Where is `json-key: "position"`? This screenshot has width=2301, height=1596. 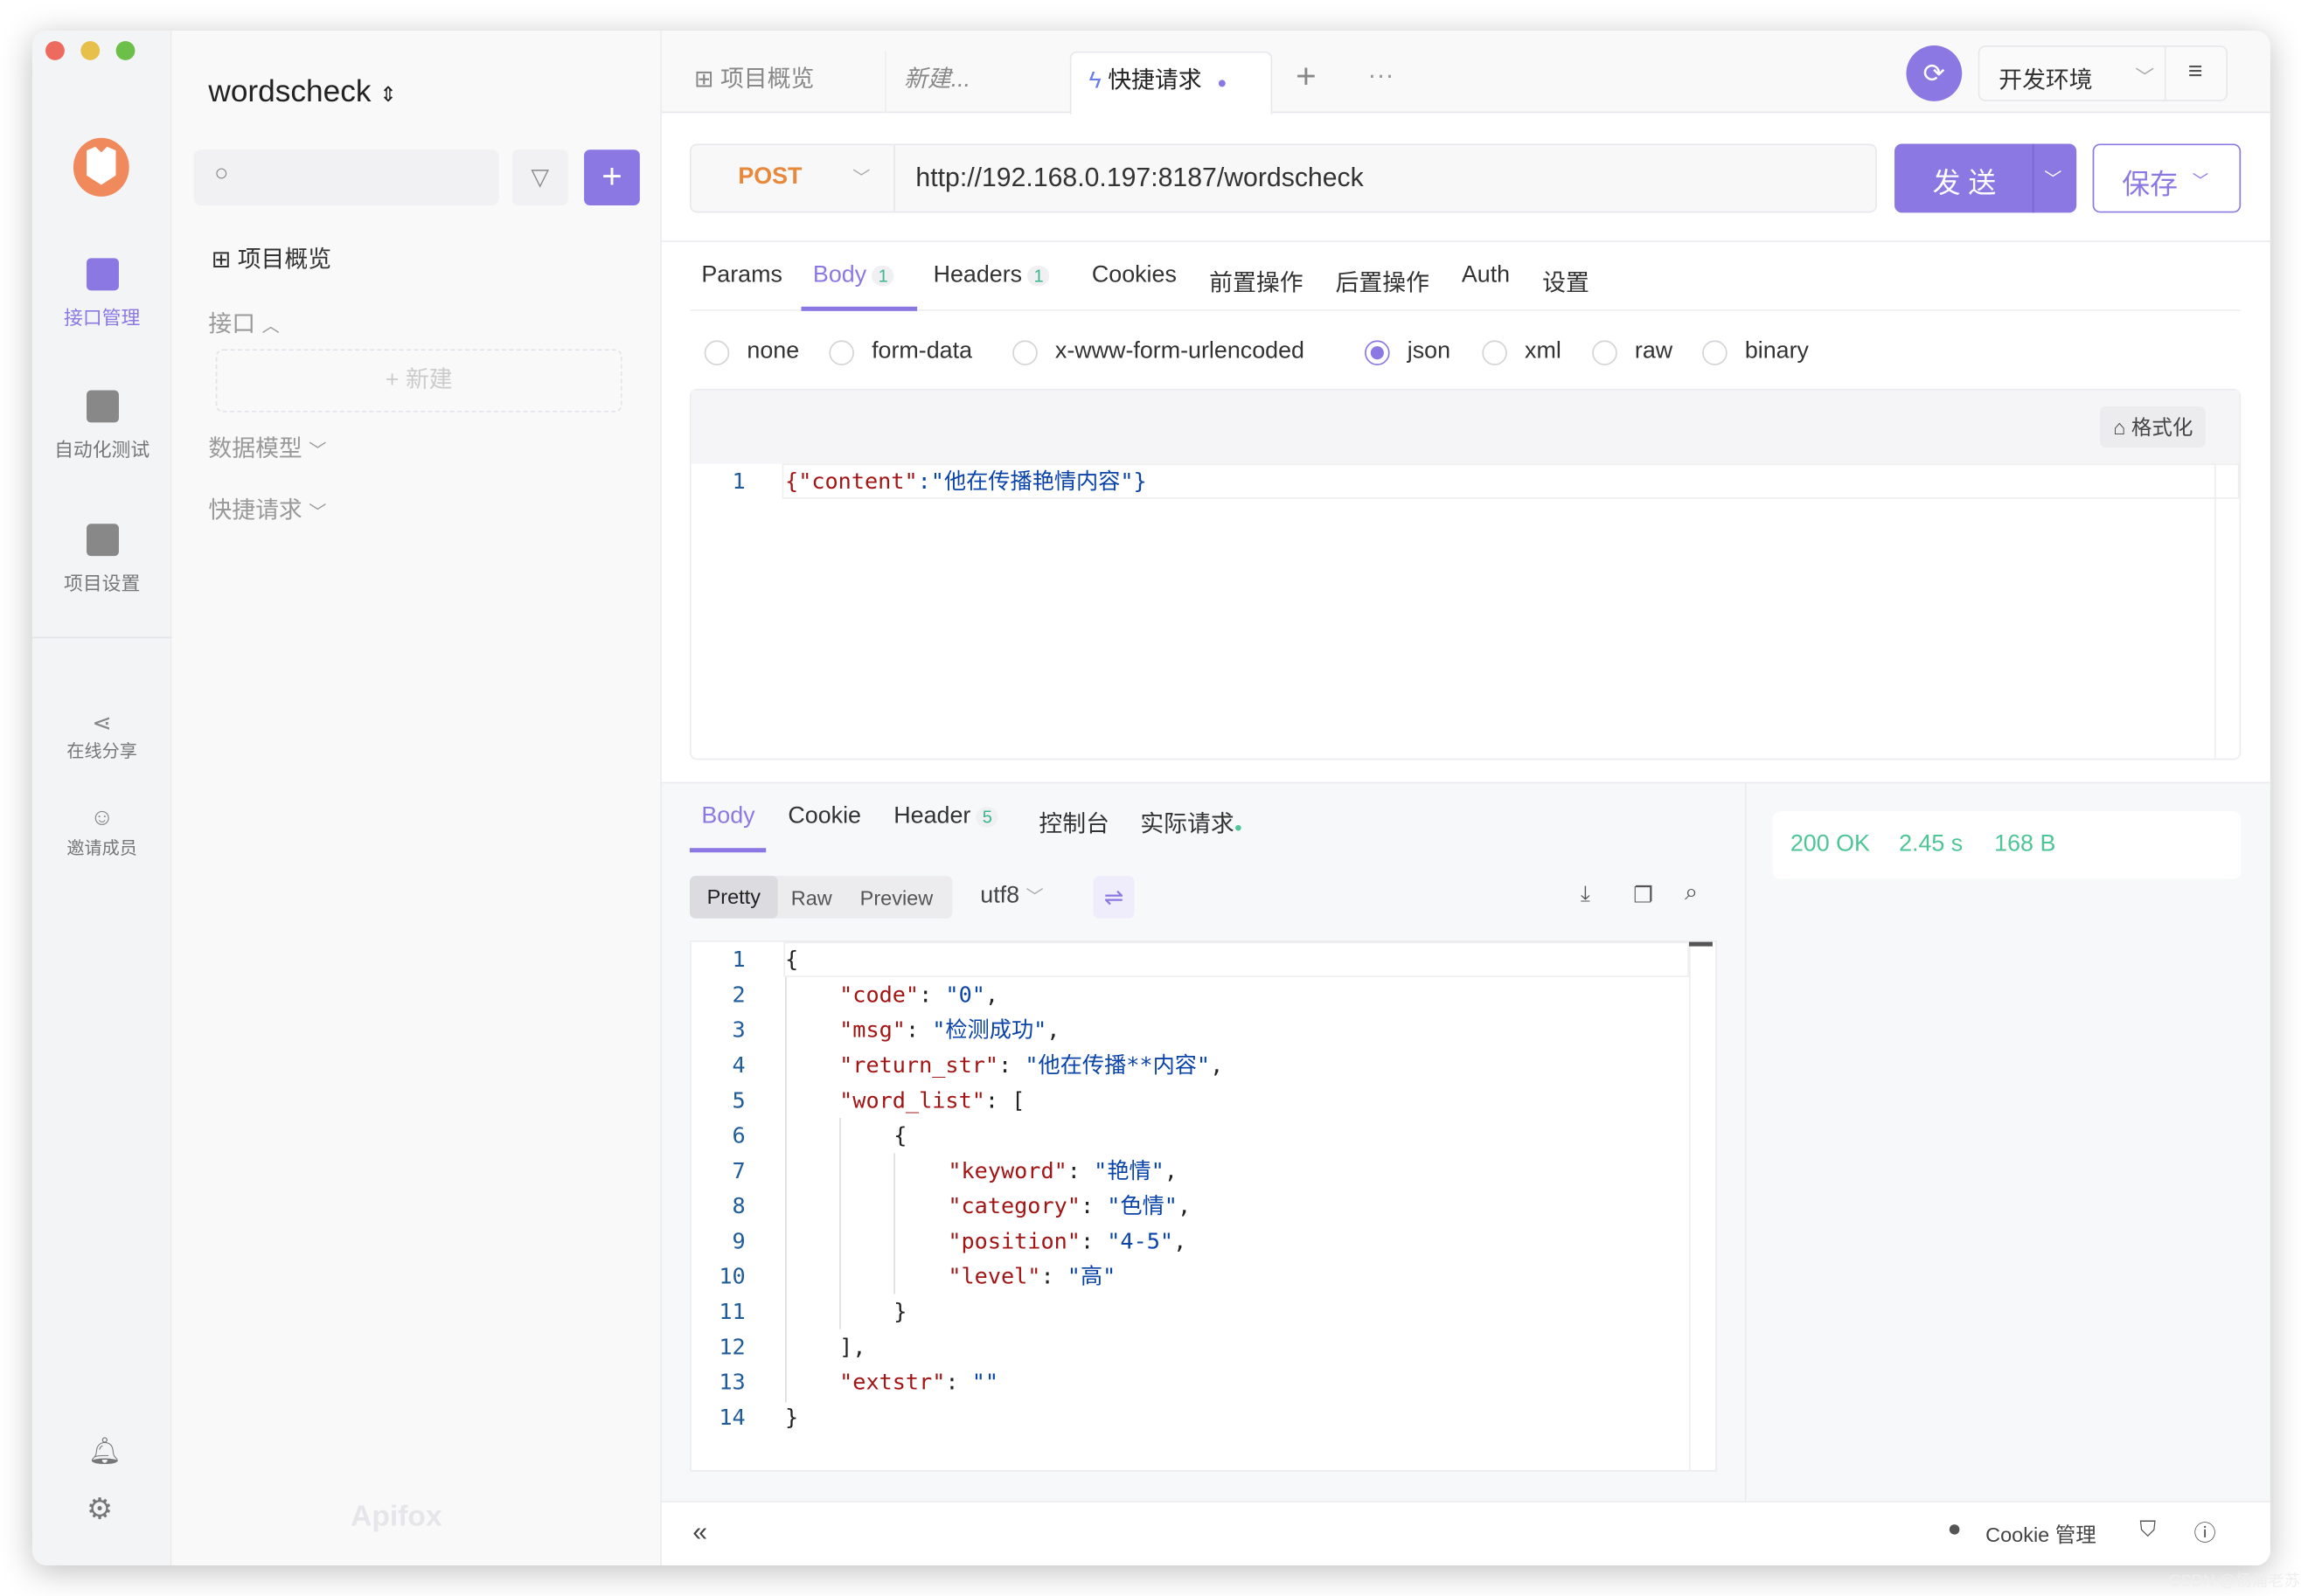
json-key: "position" is located at coordinates (1014, 1241).